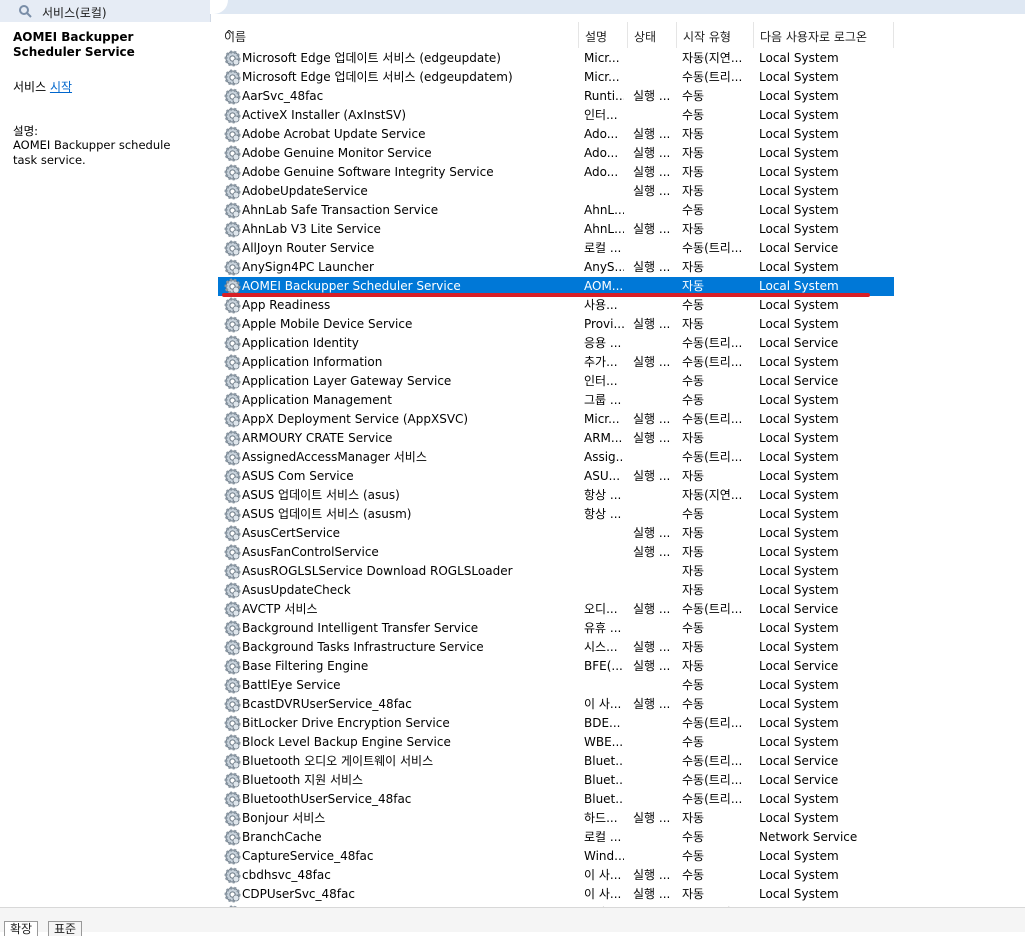  I want to click on service-name: AsusROGLSLService Download ROGLSLoader, so click(377, 571).